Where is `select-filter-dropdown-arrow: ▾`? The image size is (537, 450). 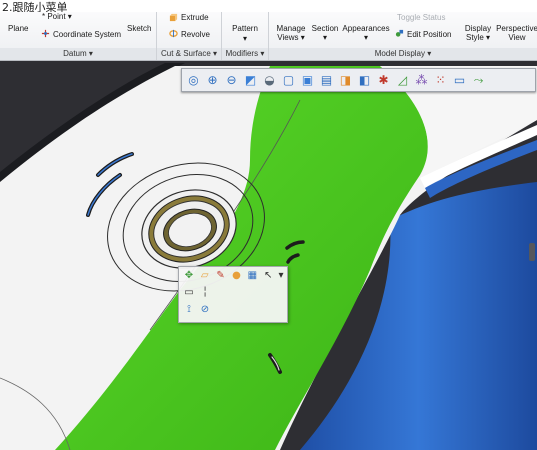
select-filter-dropdown-arrow: ▾ is located at coordinates (281, 276).